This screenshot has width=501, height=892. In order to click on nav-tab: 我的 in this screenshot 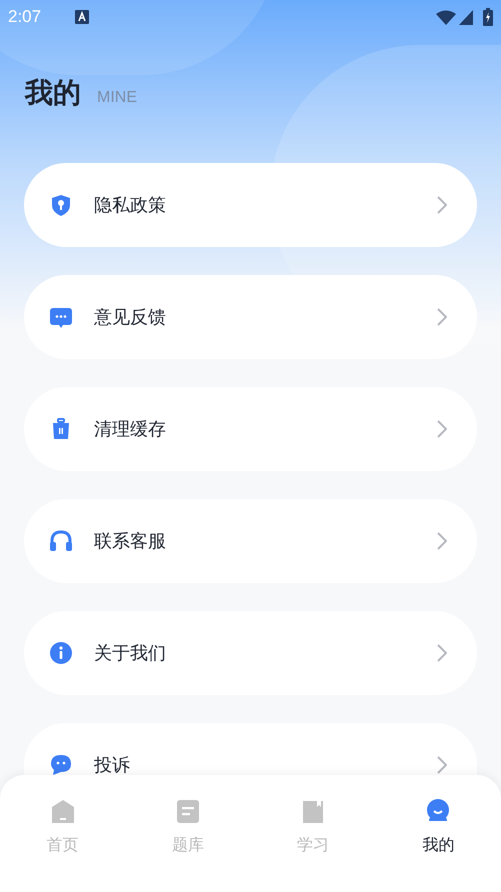, I will do `click(438, 830)`.